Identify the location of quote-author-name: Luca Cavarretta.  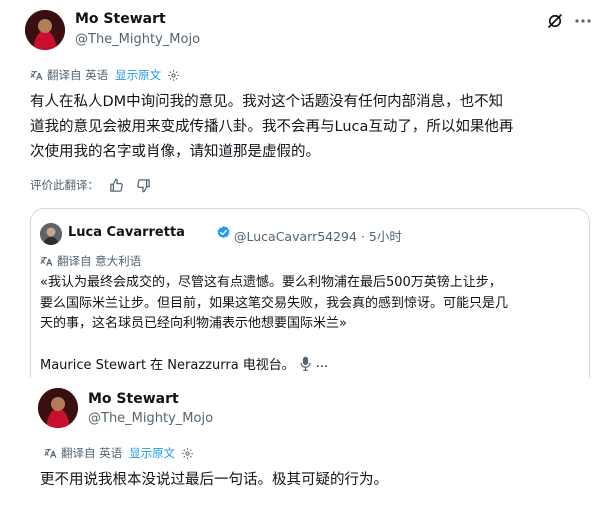
(126, 232).